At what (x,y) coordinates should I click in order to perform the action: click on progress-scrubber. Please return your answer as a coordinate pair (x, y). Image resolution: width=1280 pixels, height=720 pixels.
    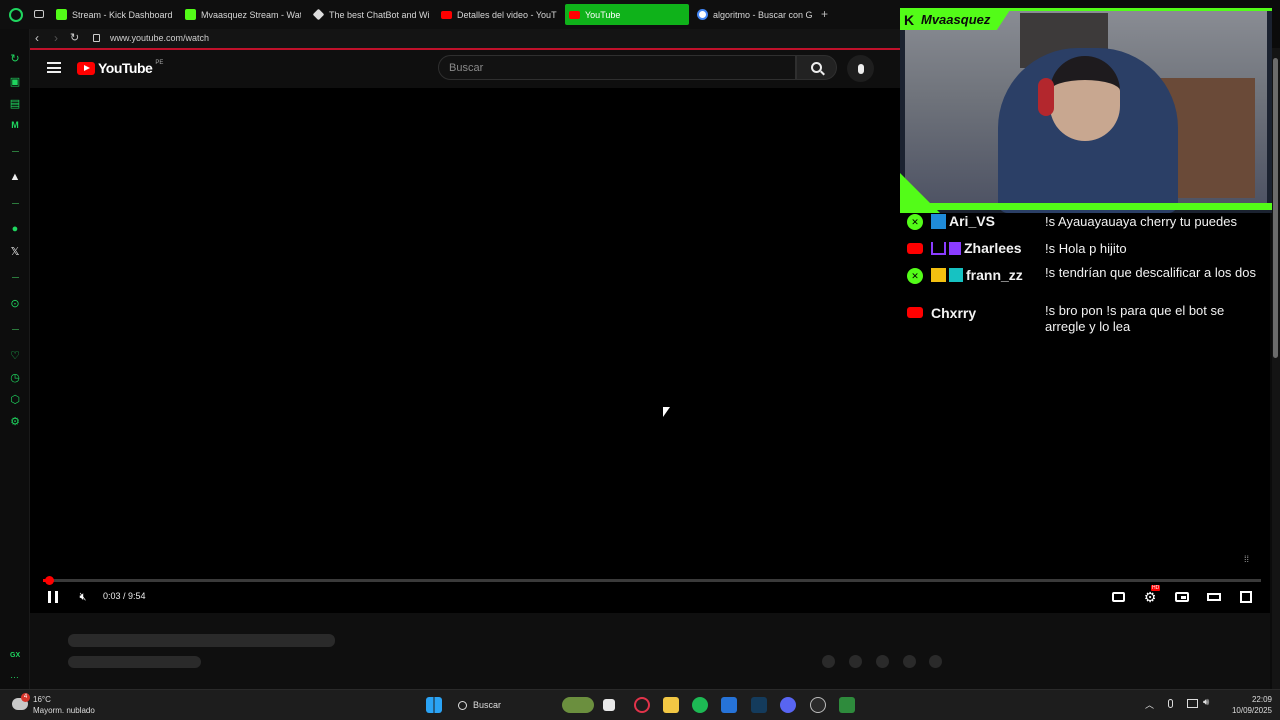
    Looking at the image, I should click on (50, 580).